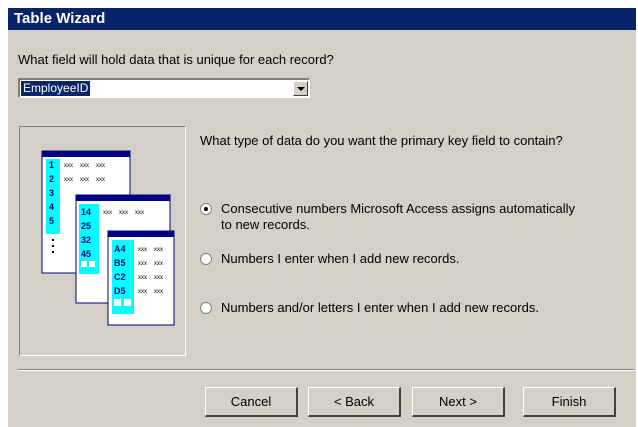 Image resolution: width=638 pixels, height=427 pixels. I want to click on key-cell: 4, so click(51, 207).